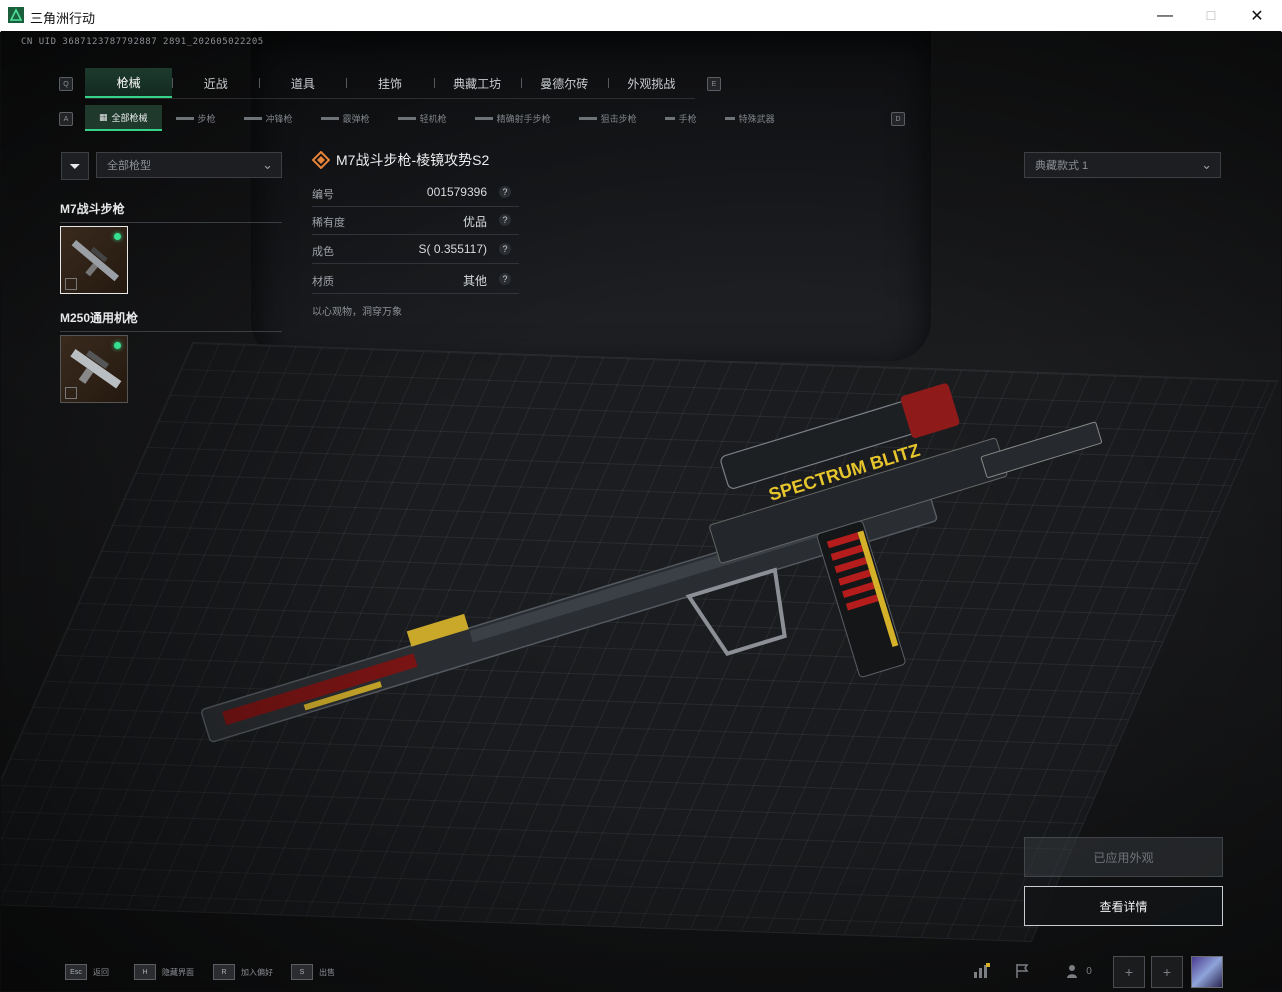 This screenshot has width=1282, height=992. What do you see at coordinates (714, 84) in the screenshot?
I see `key-hint-e: E` at bounding box center [714, 84].